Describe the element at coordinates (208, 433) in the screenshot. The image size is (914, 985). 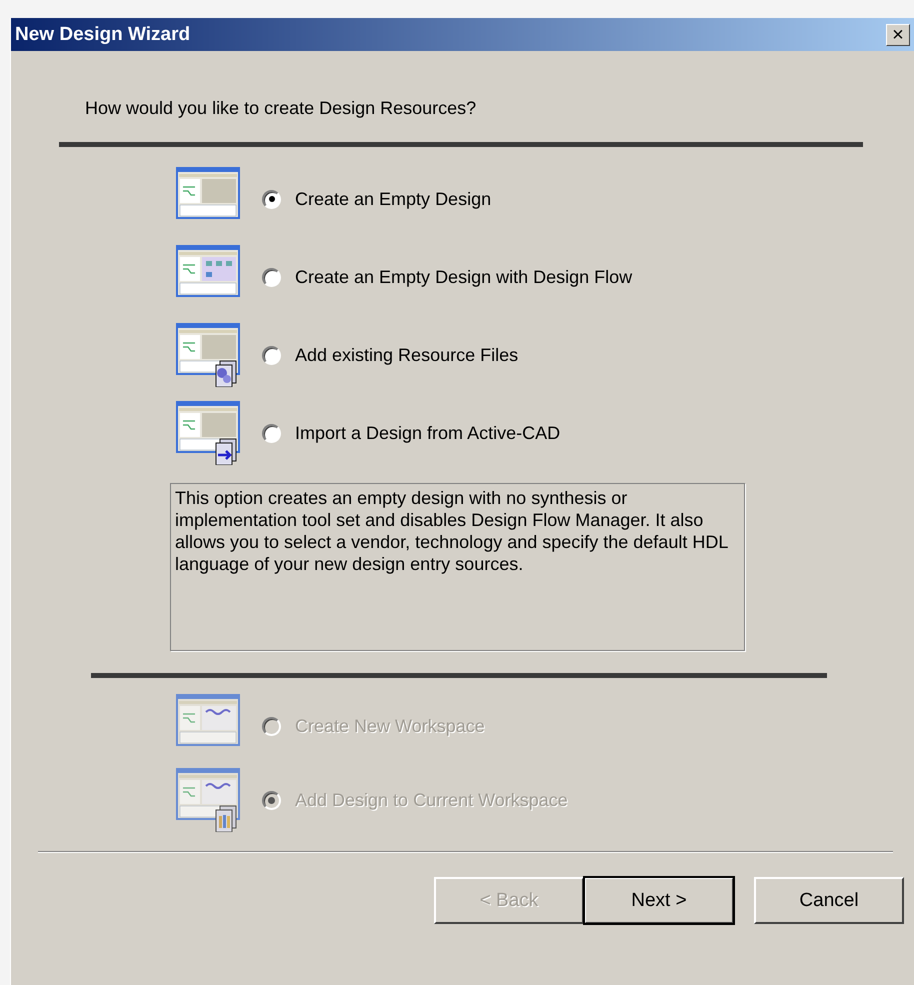
I see `window-import-icon` at that location.